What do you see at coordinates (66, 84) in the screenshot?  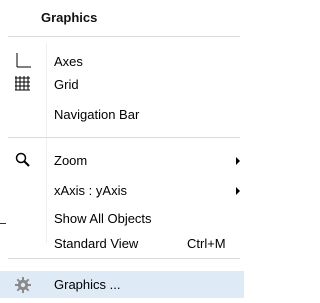 I see `menu-item-label: Grid` at bounding box center [66, 84].